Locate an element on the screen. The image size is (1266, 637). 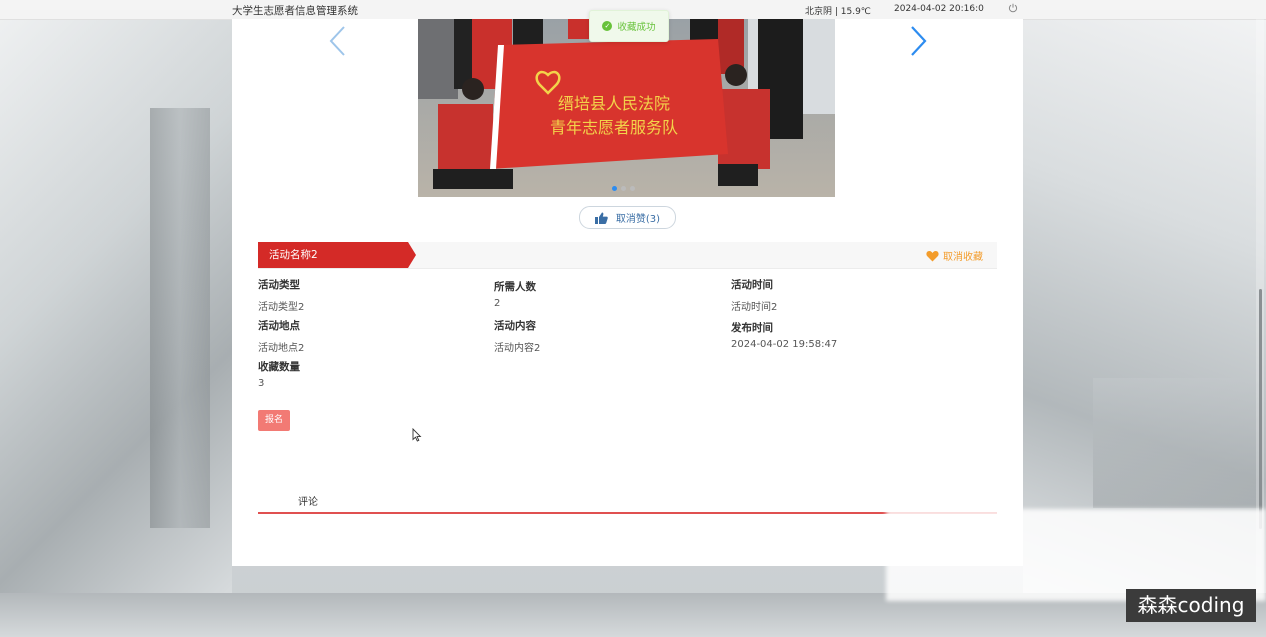
chevron-right-icon is located at coordinates (918, 41).